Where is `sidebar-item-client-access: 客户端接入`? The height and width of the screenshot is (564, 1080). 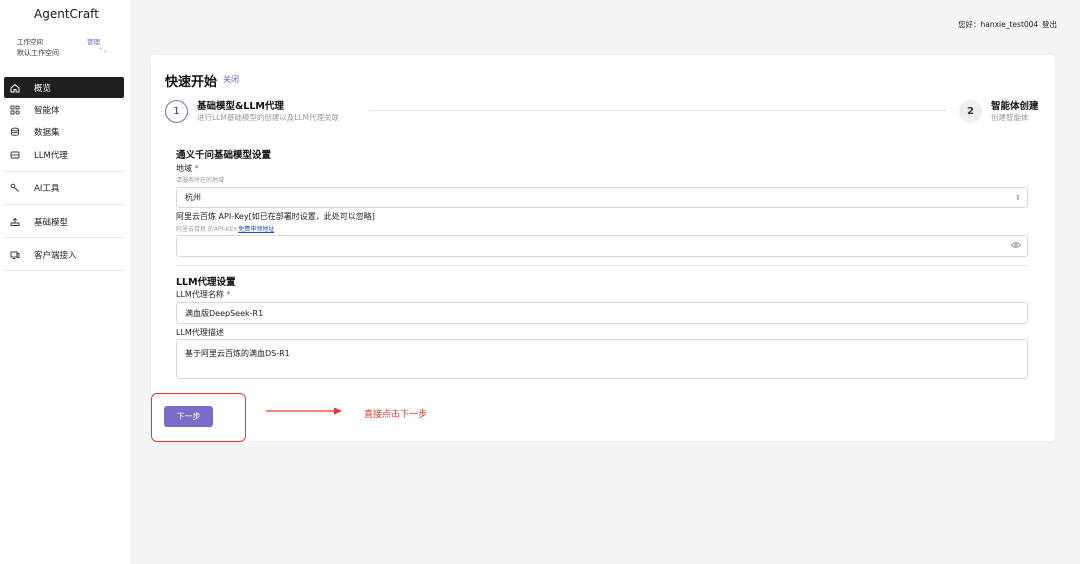
sidebar-item-client-access: 客户端接入 is located at coordinates (64, 254).